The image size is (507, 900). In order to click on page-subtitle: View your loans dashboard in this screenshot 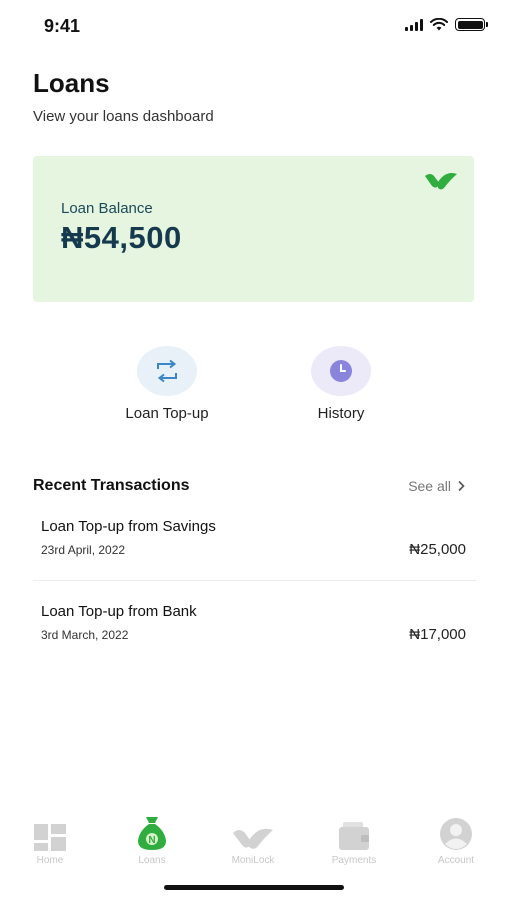, I will do `click(123, 116)`.